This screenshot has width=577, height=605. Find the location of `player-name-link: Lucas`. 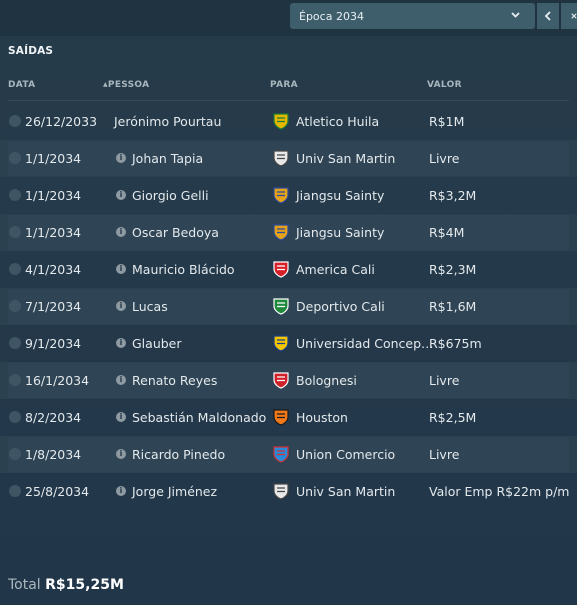

player-name-link: Lucas is located at coordinates (150, 306).